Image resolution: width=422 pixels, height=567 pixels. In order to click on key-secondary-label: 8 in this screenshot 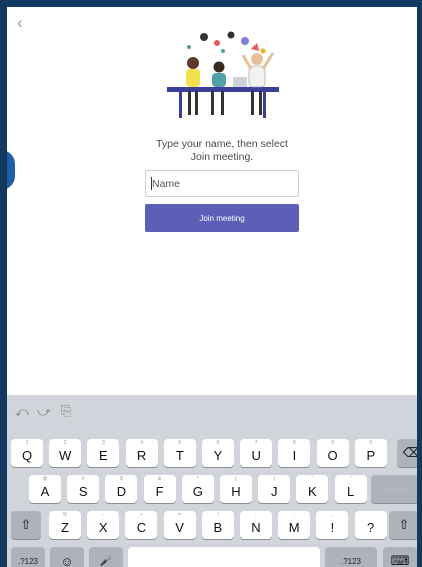, I will do `click(294, 443)`.